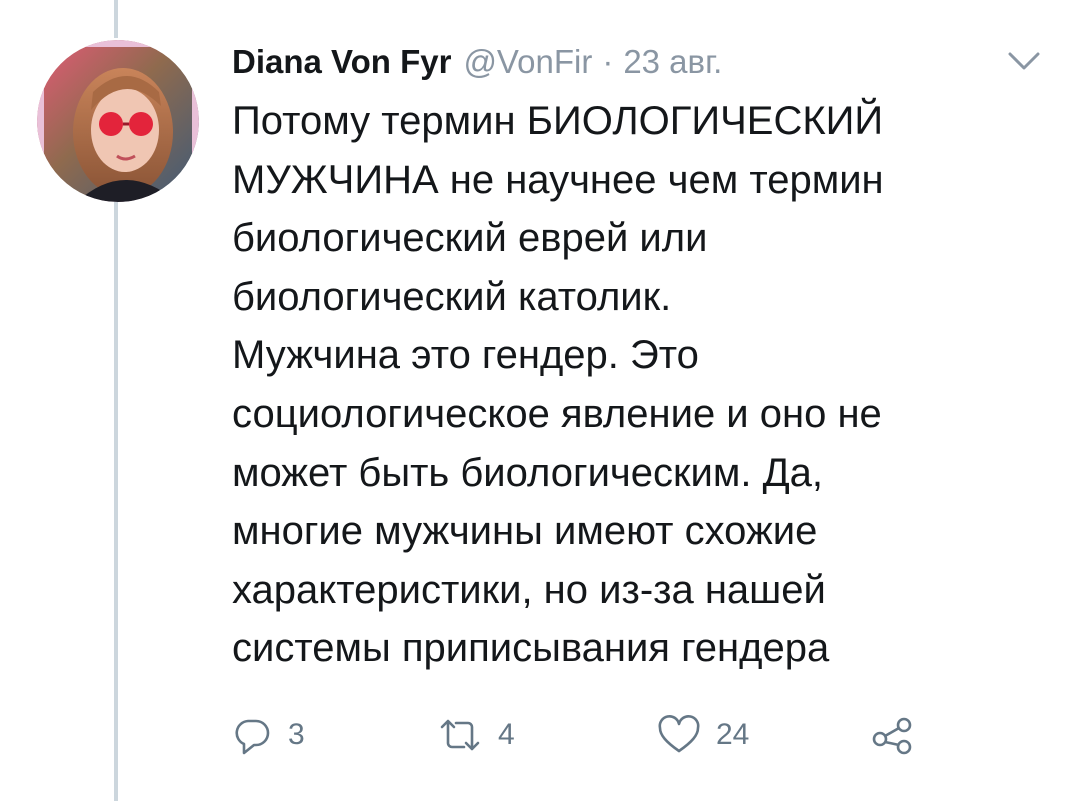 This screenshot has width=1080, height=801. What do you see at coordinates (525, 531) in the screenshot?
I see `tweet-text-line: многие мужчины имеют схожие` at bounding box center [525, 531].